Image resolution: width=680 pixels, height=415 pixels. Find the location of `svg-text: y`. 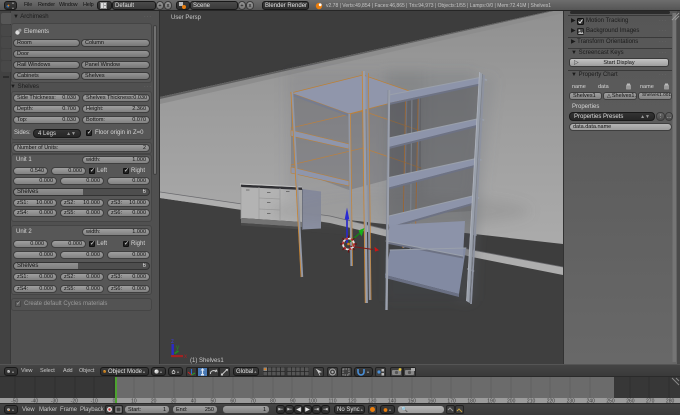

svg-text: y is located at coordinates (177, 348).